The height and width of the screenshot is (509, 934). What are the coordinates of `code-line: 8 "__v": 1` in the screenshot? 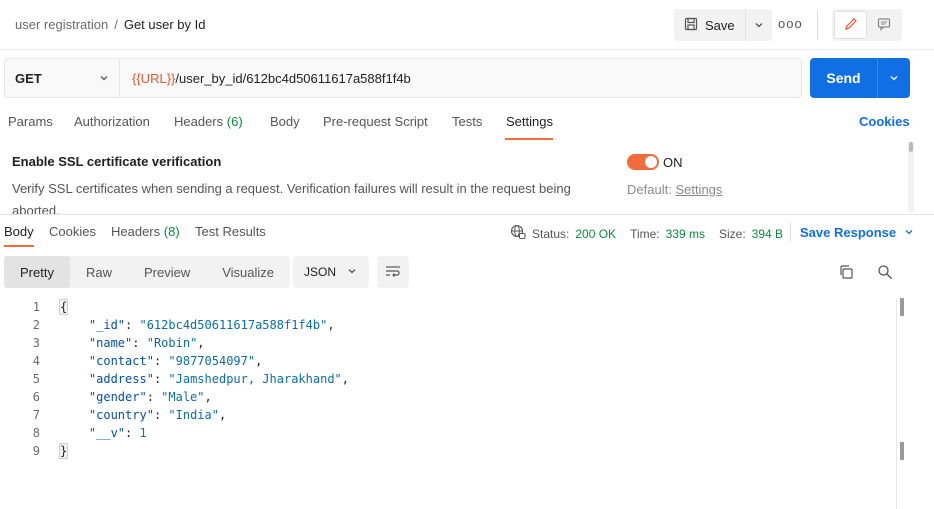 It's located at (448, 433).